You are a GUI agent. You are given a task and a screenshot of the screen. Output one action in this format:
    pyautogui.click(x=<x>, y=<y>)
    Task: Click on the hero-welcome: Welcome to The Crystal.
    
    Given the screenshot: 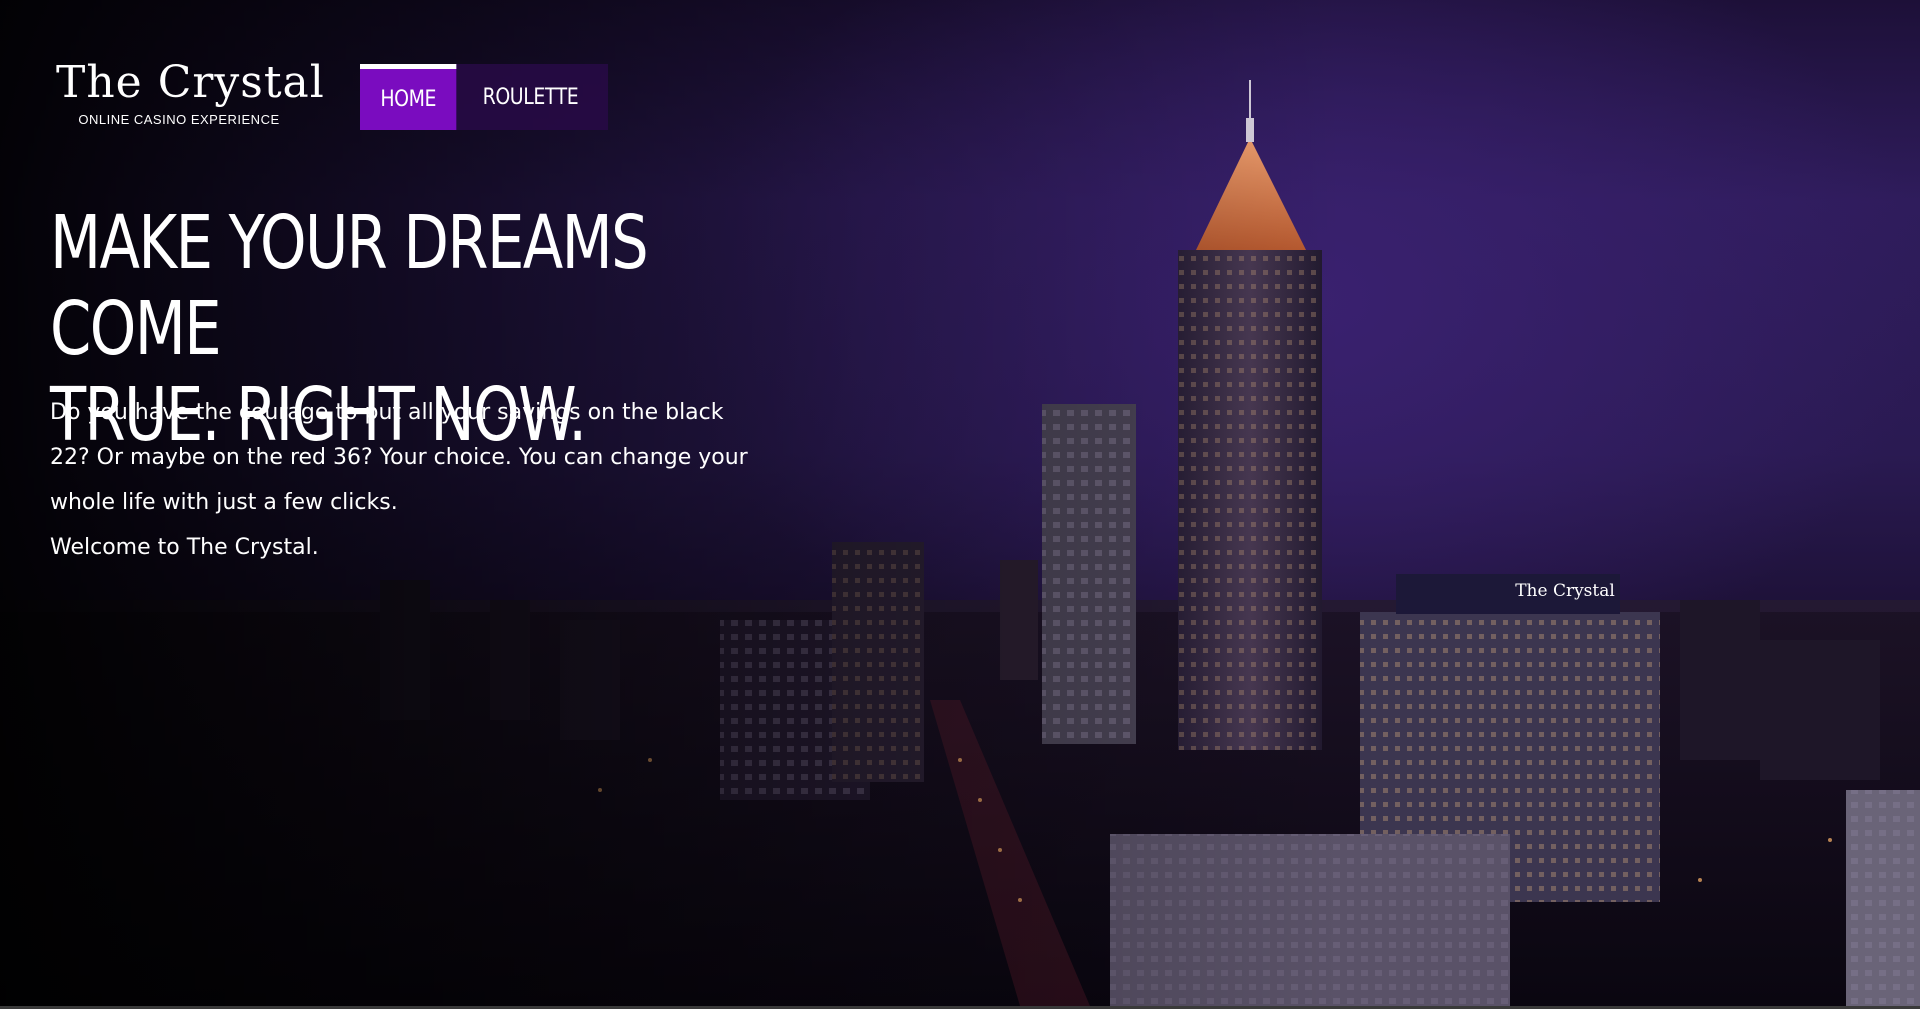 What is the action you would take?
    pyautogui.click(x=184, y=547)
    